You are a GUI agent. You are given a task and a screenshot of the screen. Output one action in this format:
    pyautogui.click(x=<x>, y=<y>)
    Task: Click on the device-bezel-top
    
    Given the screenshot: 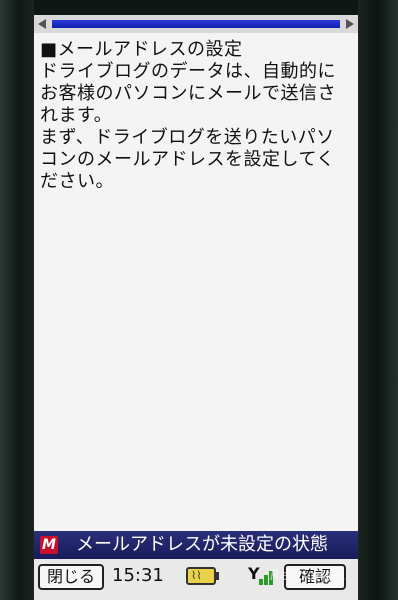 What is the action you would take?
    pyautogui.click(x=199, y=7)
    